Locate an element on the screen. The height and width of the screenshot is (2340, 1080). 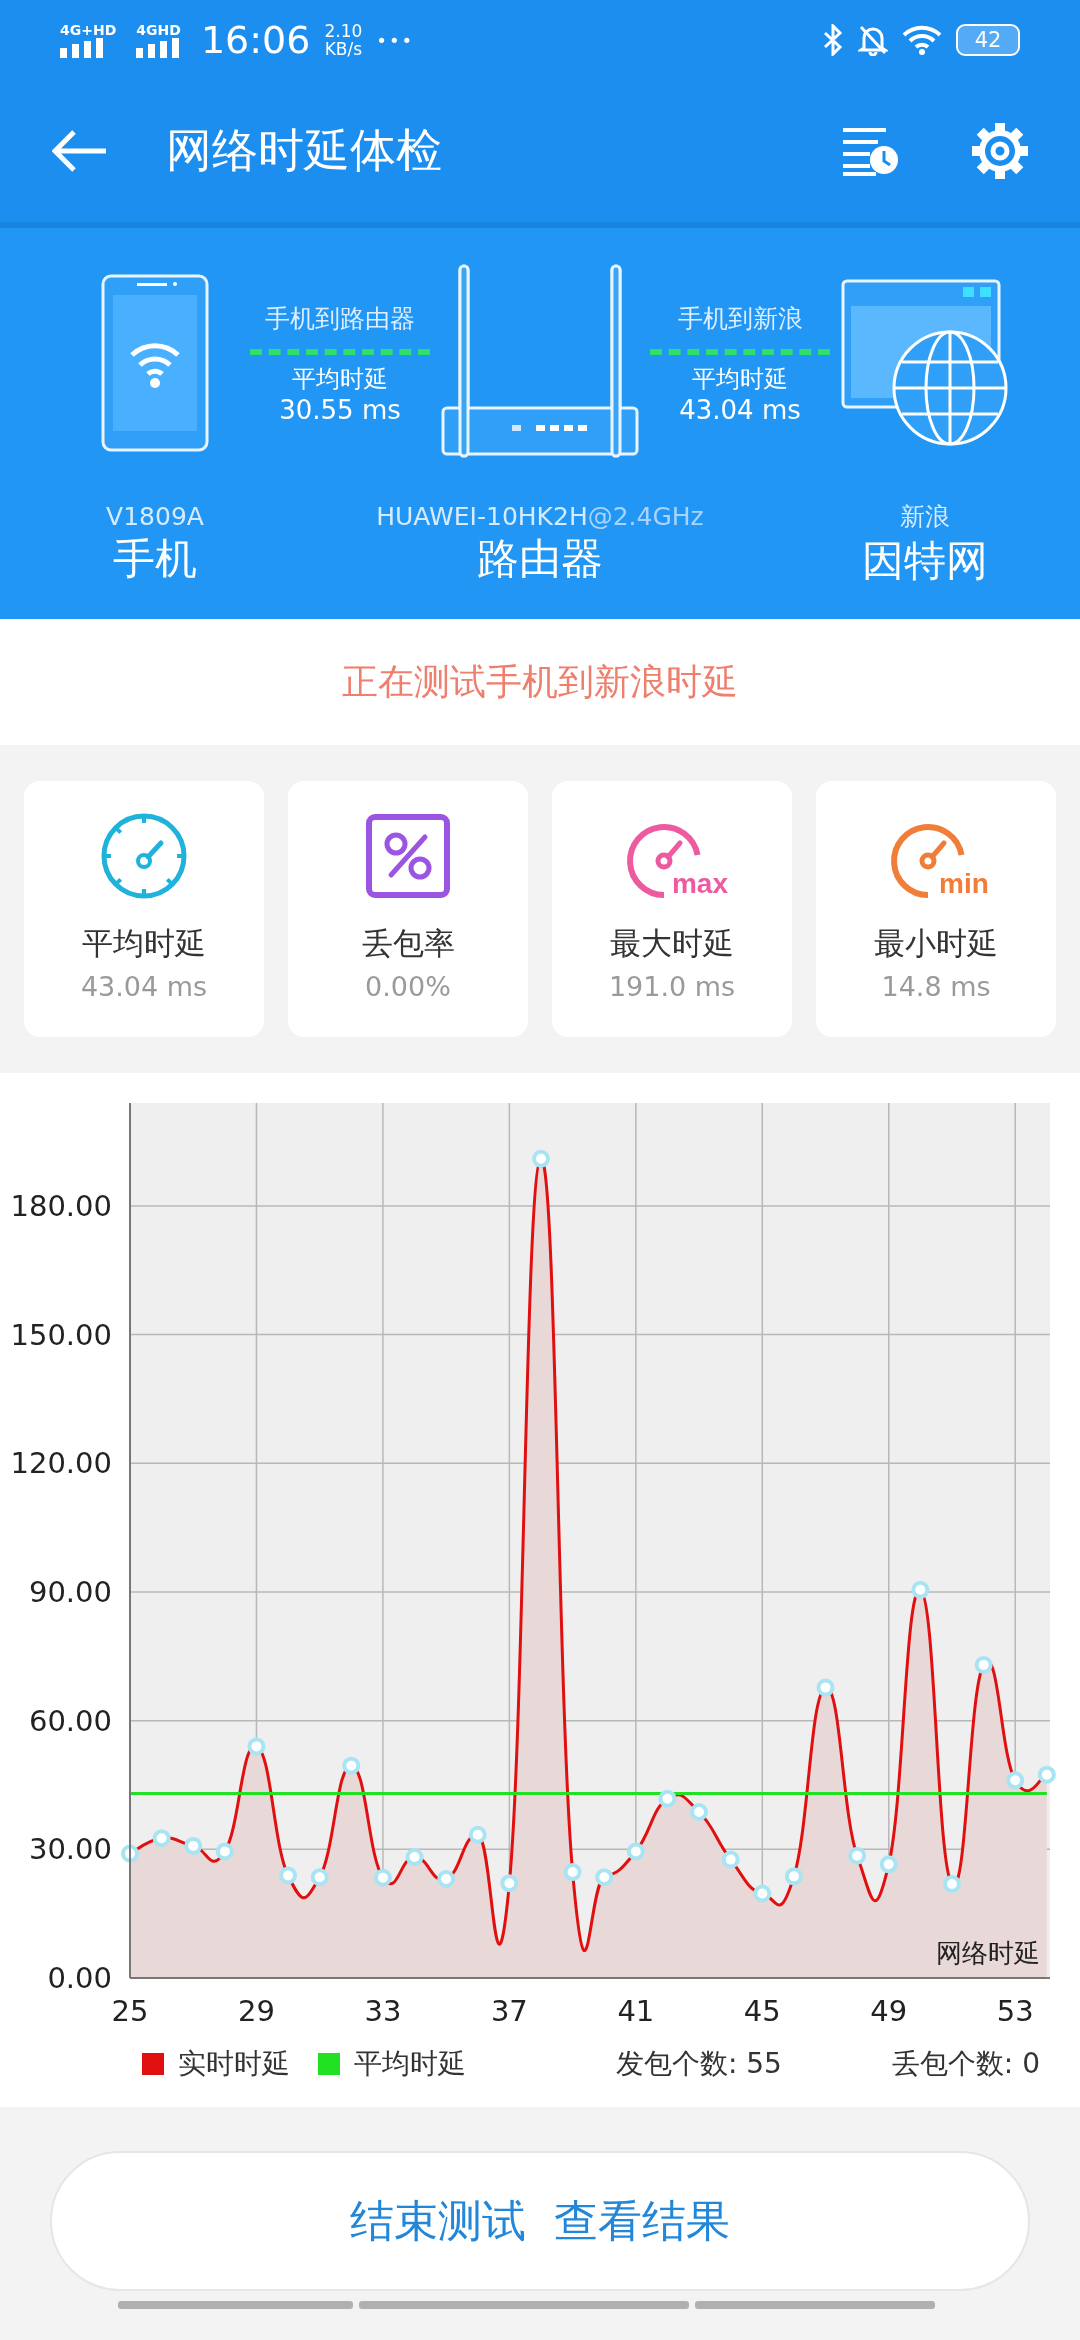
x-axis-label: 25 is located at coordinates (130, 2011).